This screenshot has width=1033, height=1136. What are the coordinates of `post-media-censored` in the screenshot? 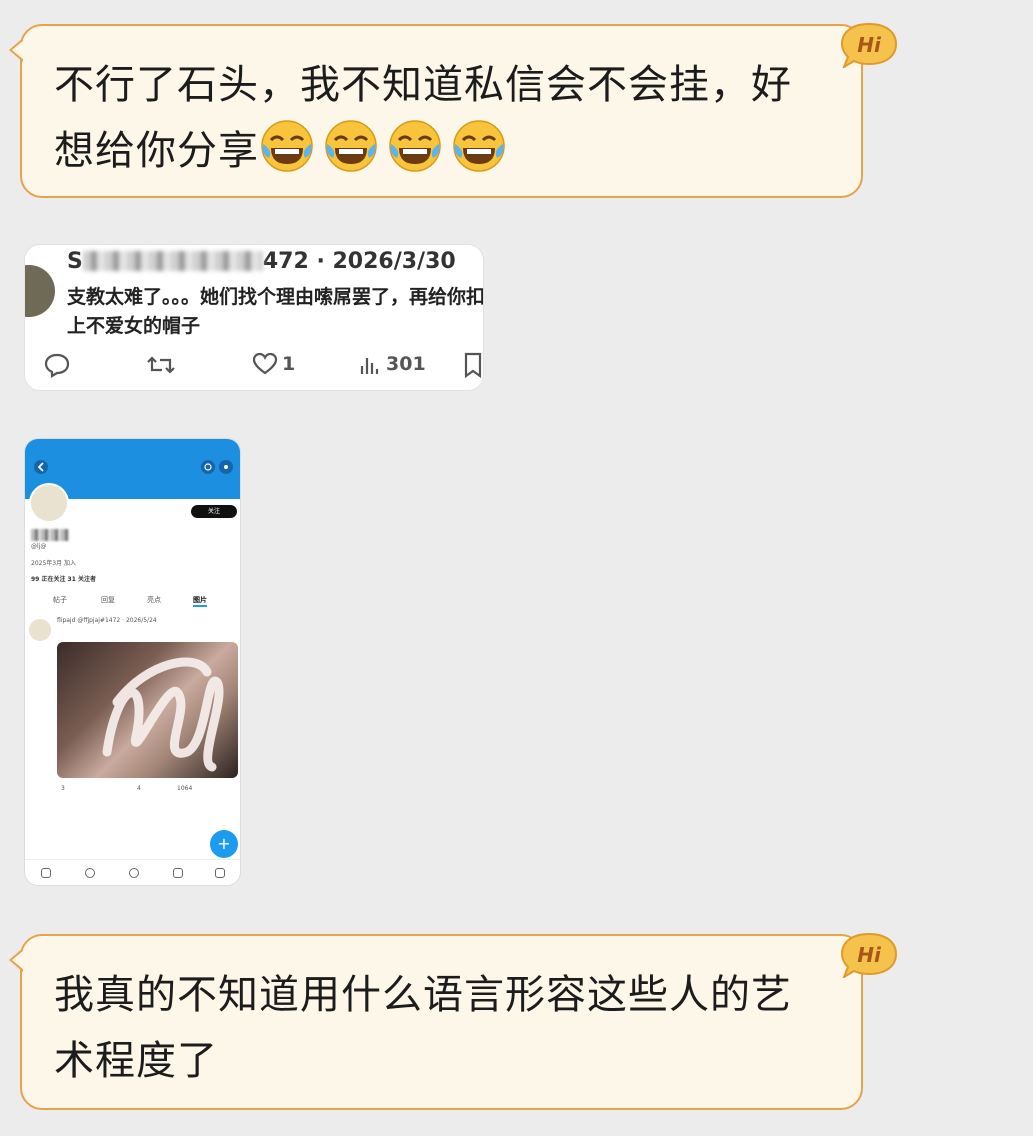 It's located at (147, 710).